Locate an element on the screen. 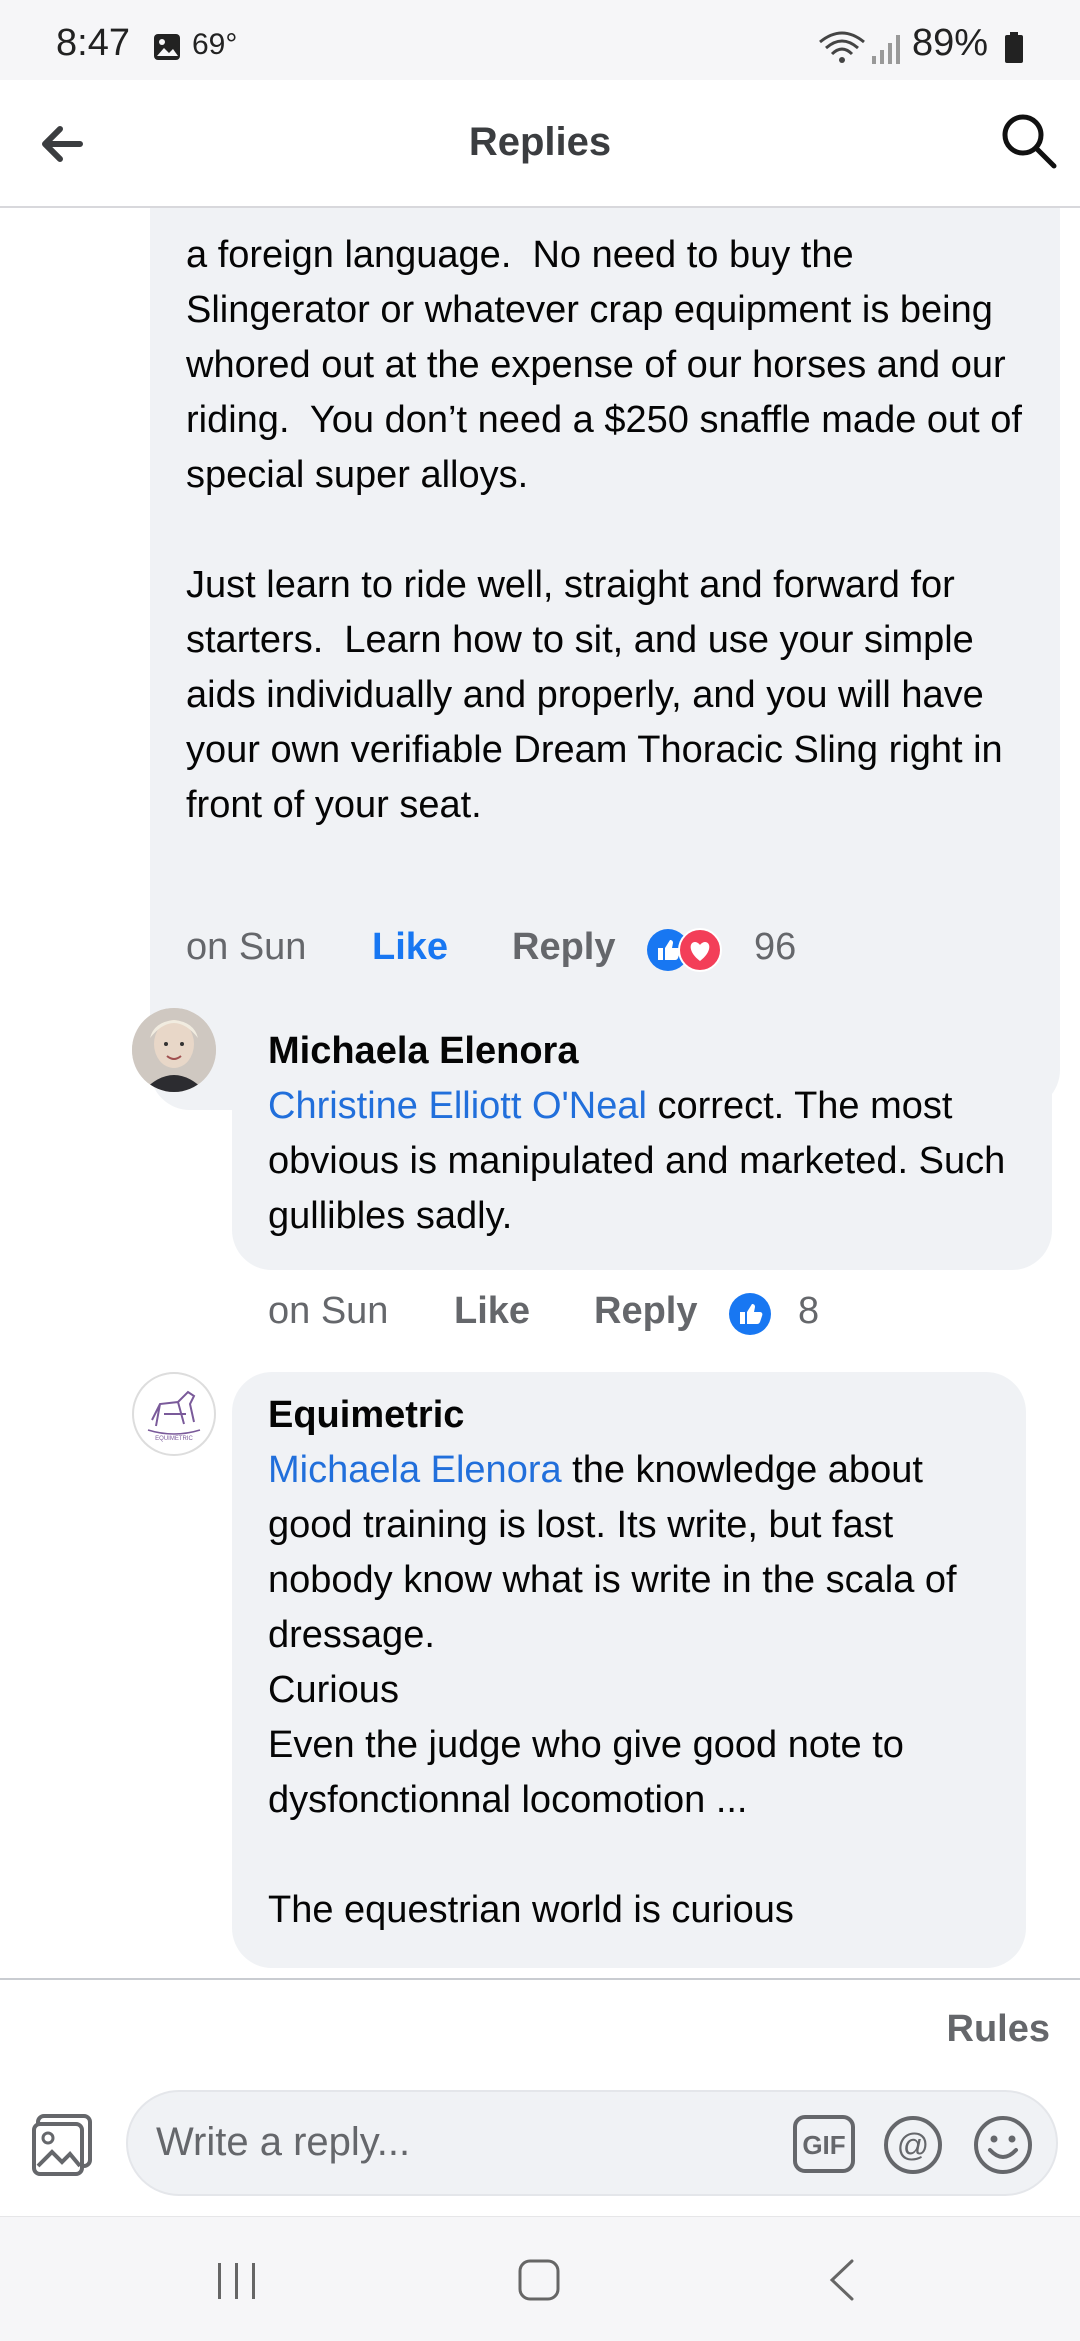  status-time: 8:47 is located at coordinates (93, 43).